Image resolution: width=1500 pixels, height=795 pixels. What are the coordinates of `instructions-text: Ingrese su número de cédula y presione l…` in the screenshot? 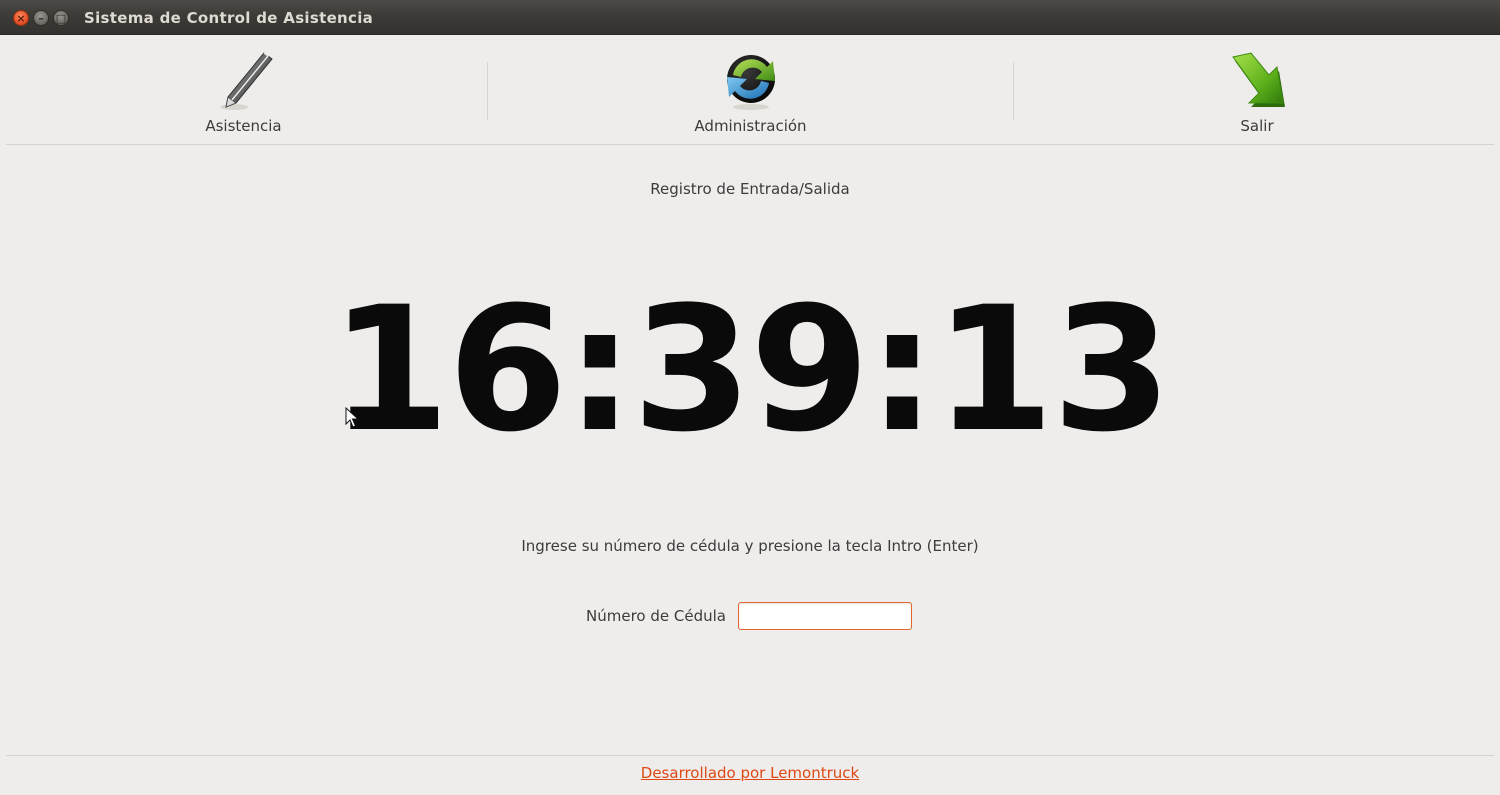 It's located at (750, 546).